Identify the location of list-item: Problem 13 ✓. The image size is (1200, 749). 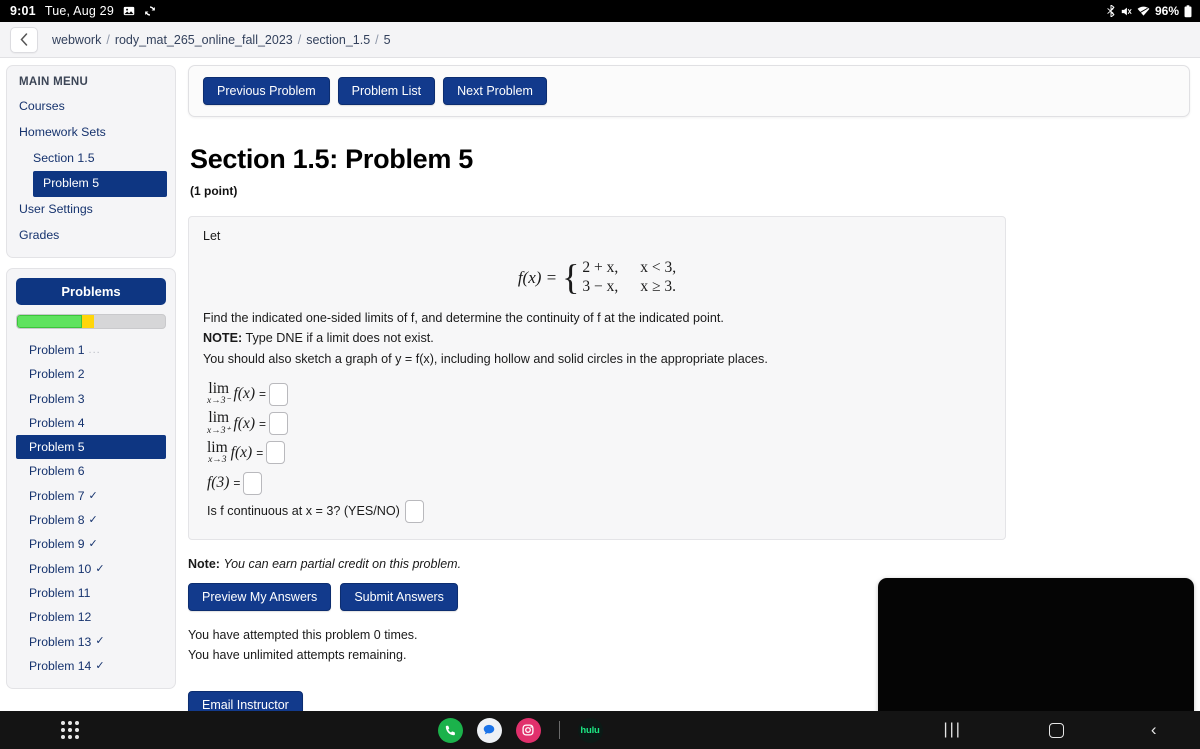
(91, 642).